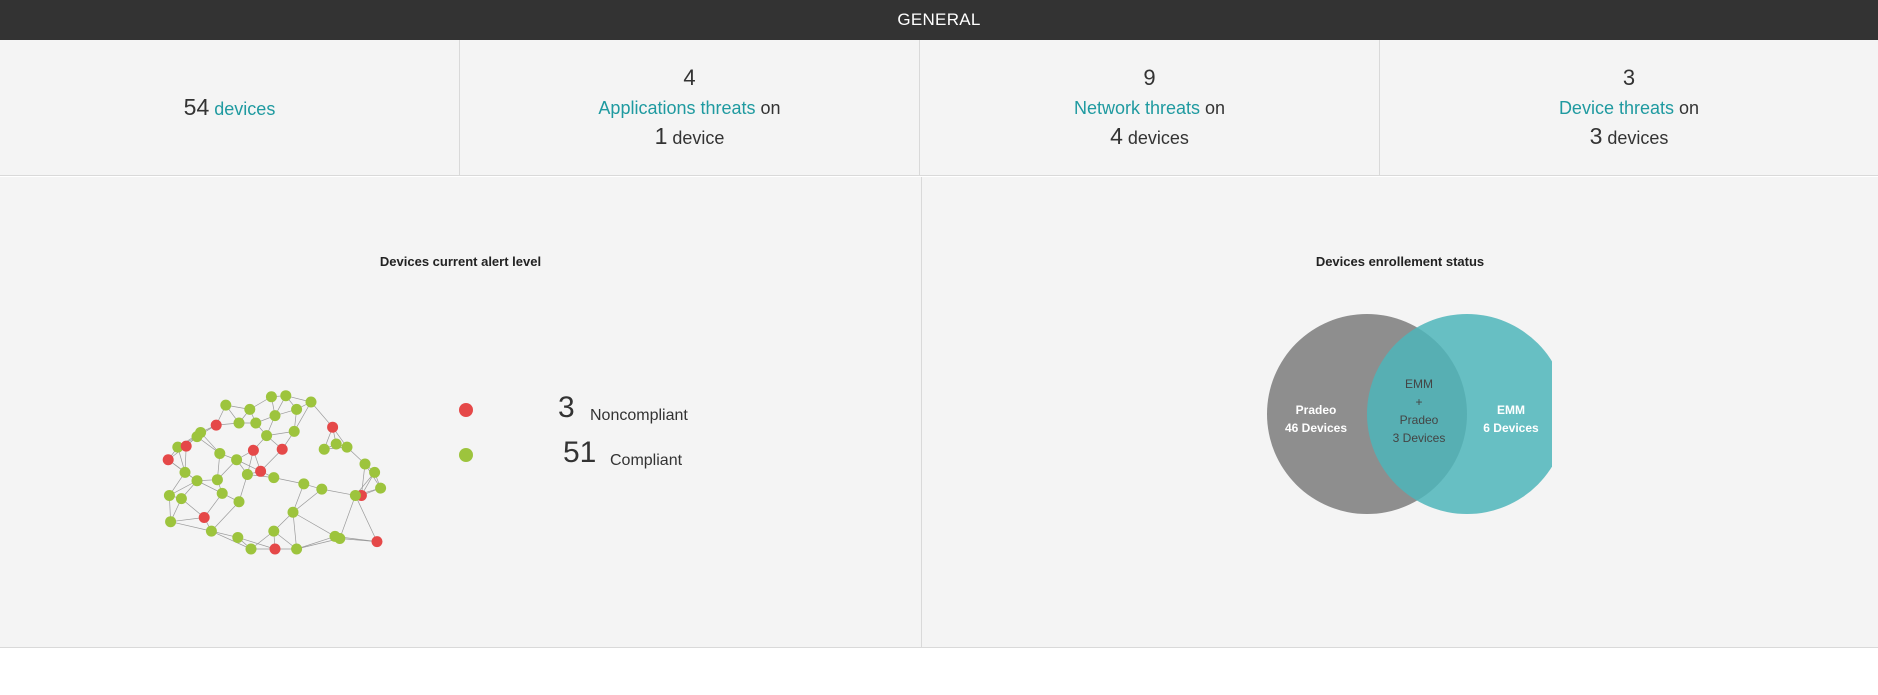  What do you see at coordinates (1116, 136) in the screenshot?
I see `network-device-count: 4` at bounding box center [1116, 136].